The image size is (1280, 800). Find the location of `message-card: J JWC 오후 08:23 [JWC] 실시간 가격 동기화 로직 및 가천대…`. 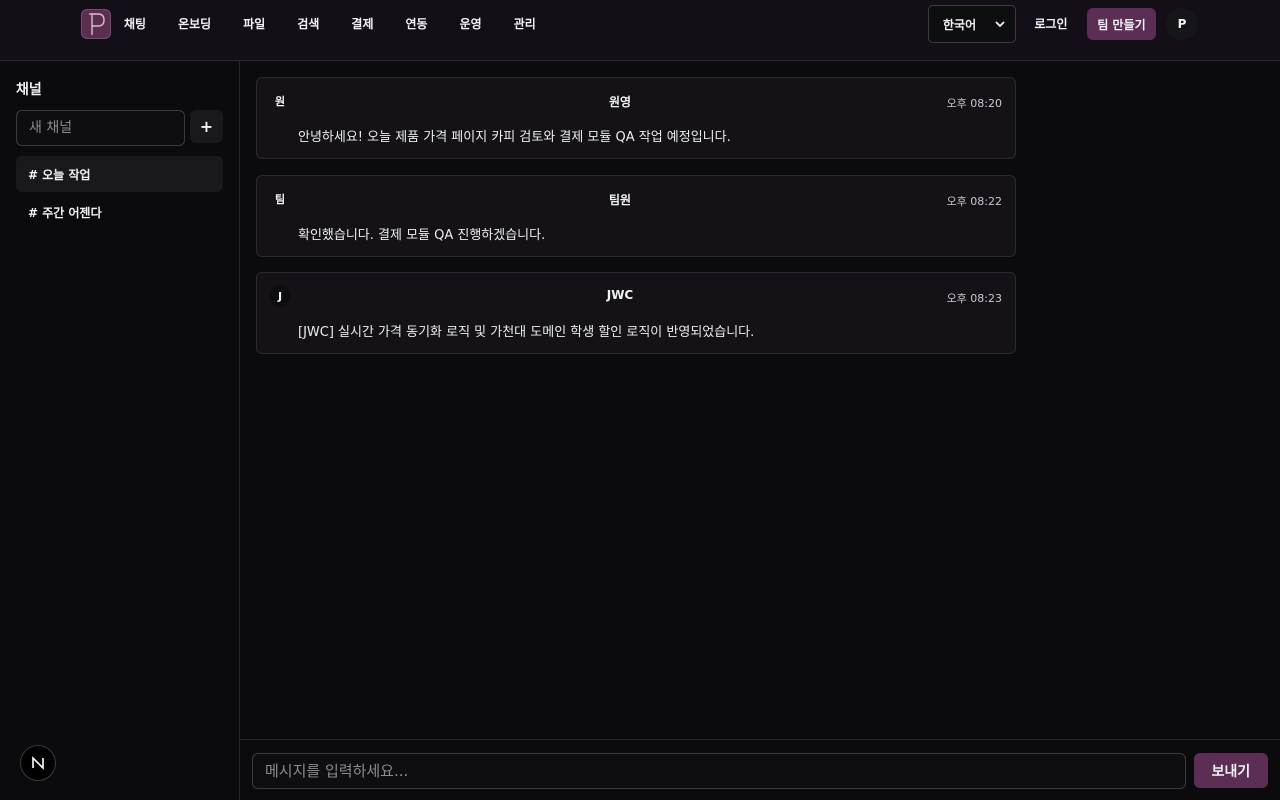

message-card: J JWC 오후 08:23 [JWC] 실시간 가격 동기화 로직 및 가천대… is located at coordinates (636, 313).